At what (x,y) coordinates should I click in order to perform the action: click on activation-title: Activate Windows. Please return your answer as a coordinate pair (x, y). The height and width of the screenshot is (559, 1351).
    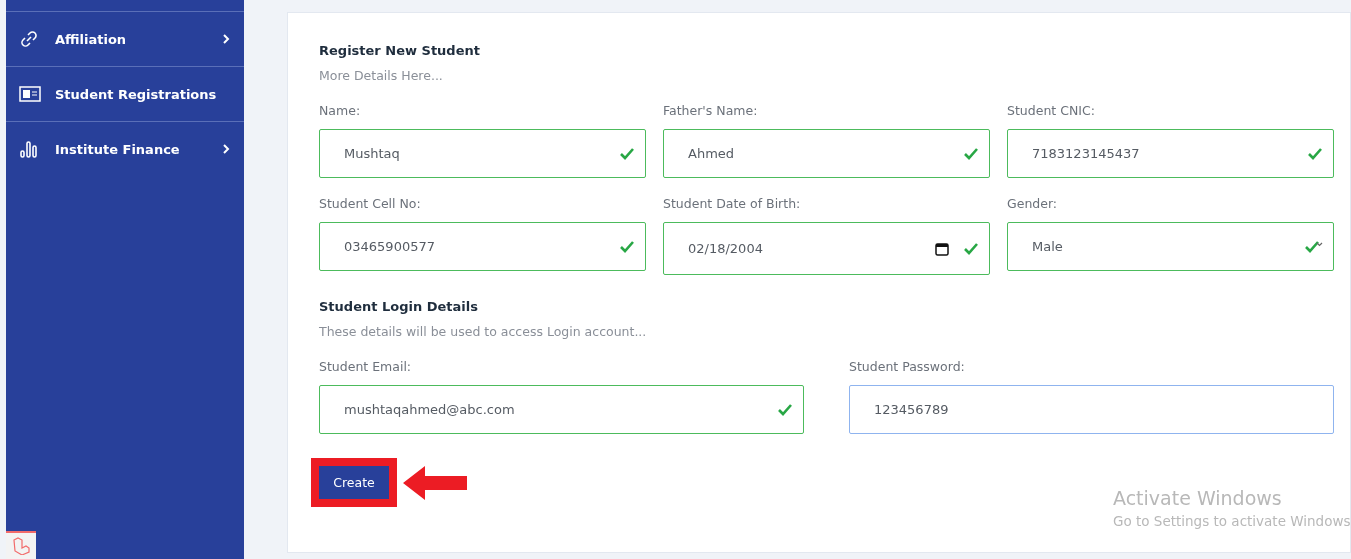
    Looking at the image, I should click on (1198, 498).